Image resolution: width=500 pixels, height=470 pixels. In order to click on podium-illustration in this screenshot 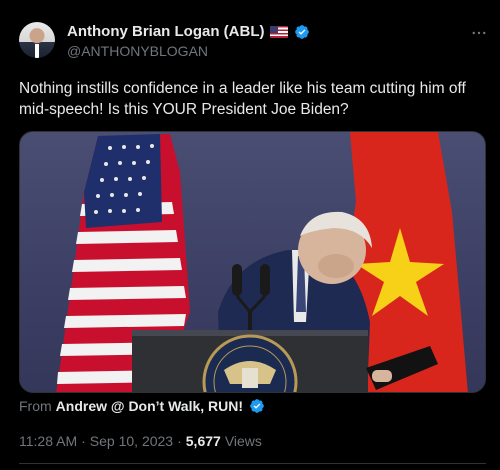, I will do `click(250, 361)`.